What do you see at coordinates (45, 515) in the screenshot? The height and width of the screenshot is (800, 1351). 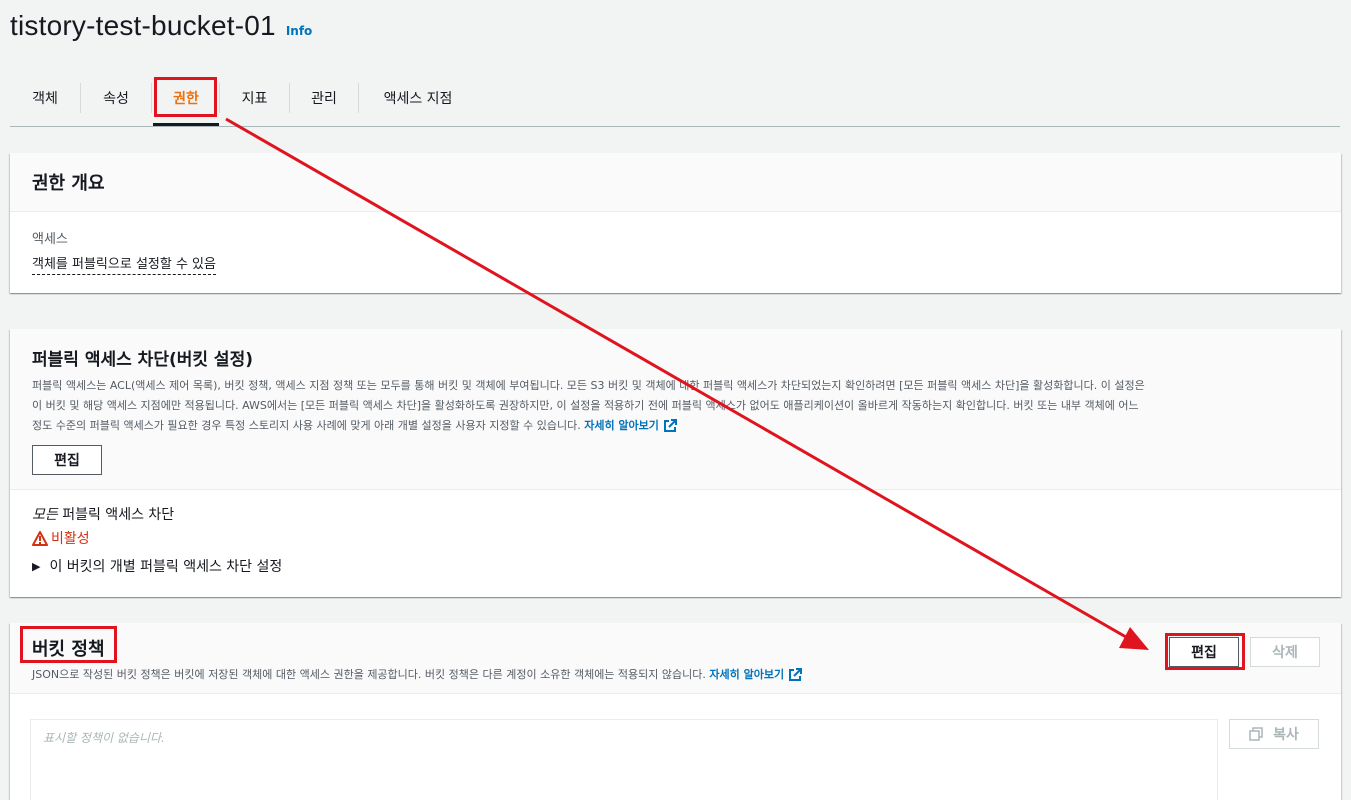 I see `all-block-prefix: 모든` at bounding box center [45, 515].